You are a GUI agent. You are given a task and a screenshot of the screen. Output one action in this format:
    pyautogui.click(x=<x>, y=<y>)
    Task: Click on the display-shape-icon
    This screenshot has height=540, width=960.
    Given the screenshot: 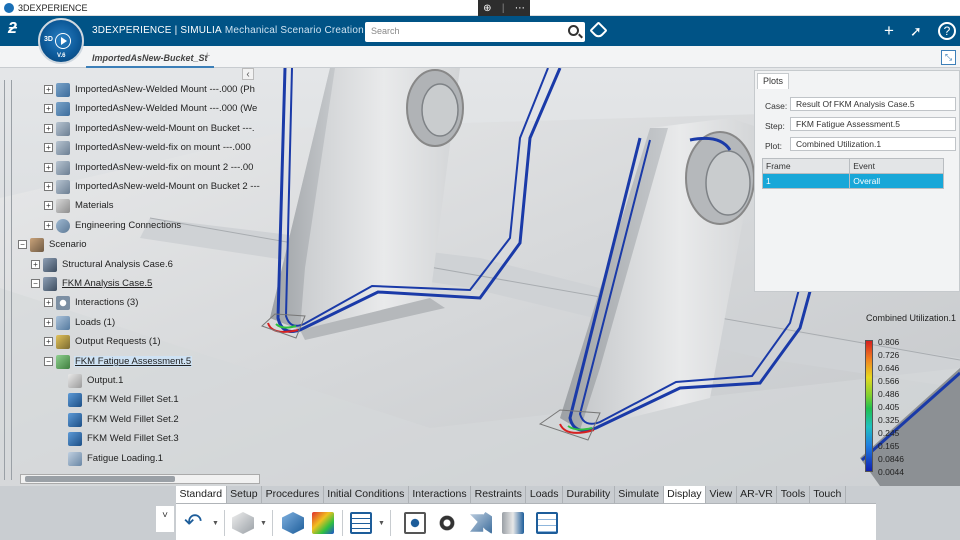 What is the action you would take?
    pyautogui.click(x=243, y=523)
    